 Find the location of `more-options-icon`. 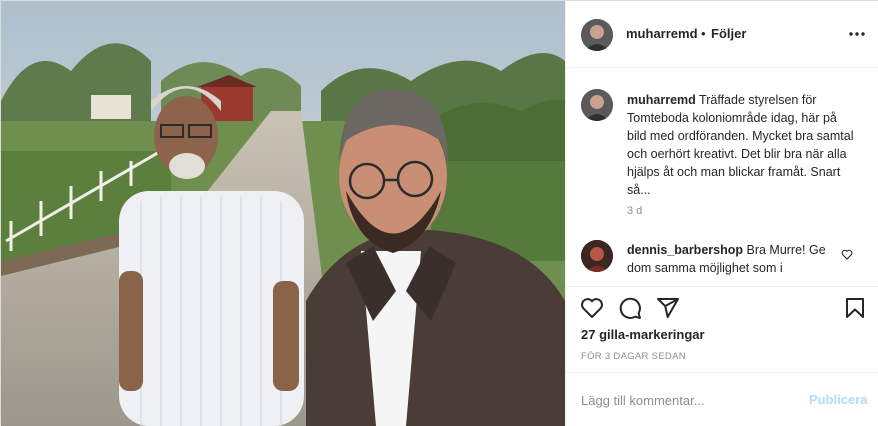

more-options-icon is located at coordinates (857, 34).